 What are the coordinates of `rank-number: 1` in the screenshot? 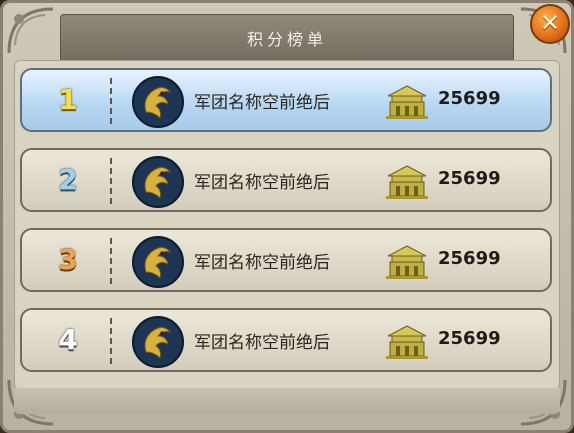 It's located at (68, 99).